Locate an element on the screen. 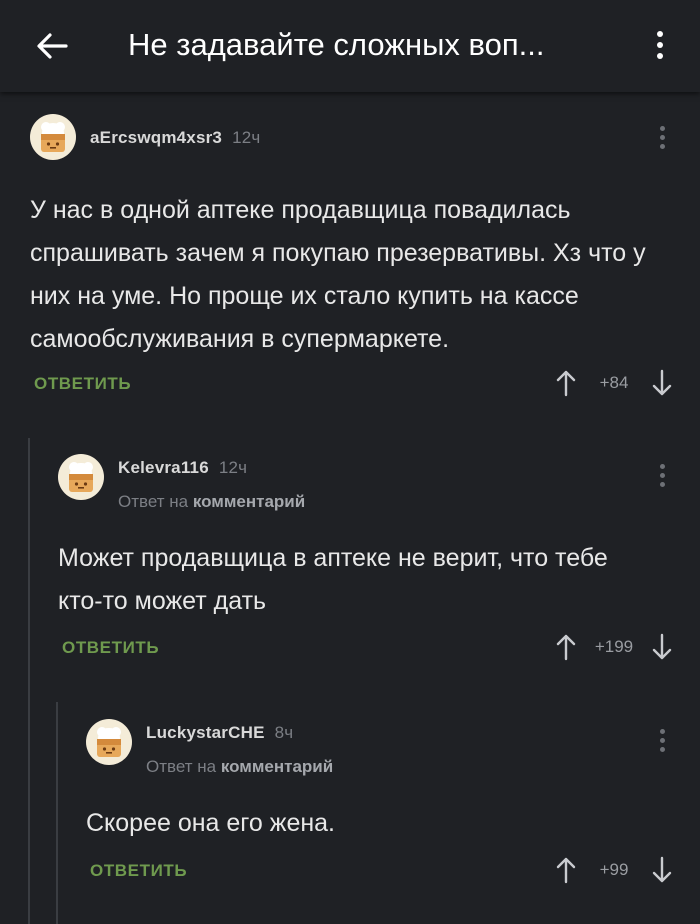 This screenshot has width=700, height=924. arrow-left-icon is located at coordinates (52, 46).